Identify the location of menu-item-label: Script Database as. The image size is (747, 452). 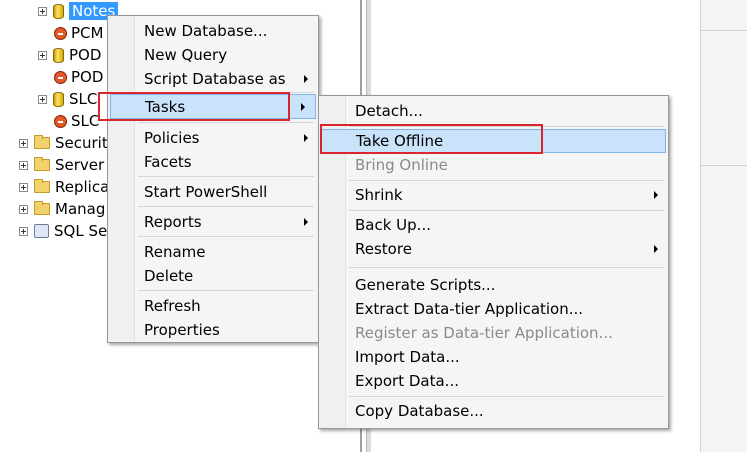
(215, 79).